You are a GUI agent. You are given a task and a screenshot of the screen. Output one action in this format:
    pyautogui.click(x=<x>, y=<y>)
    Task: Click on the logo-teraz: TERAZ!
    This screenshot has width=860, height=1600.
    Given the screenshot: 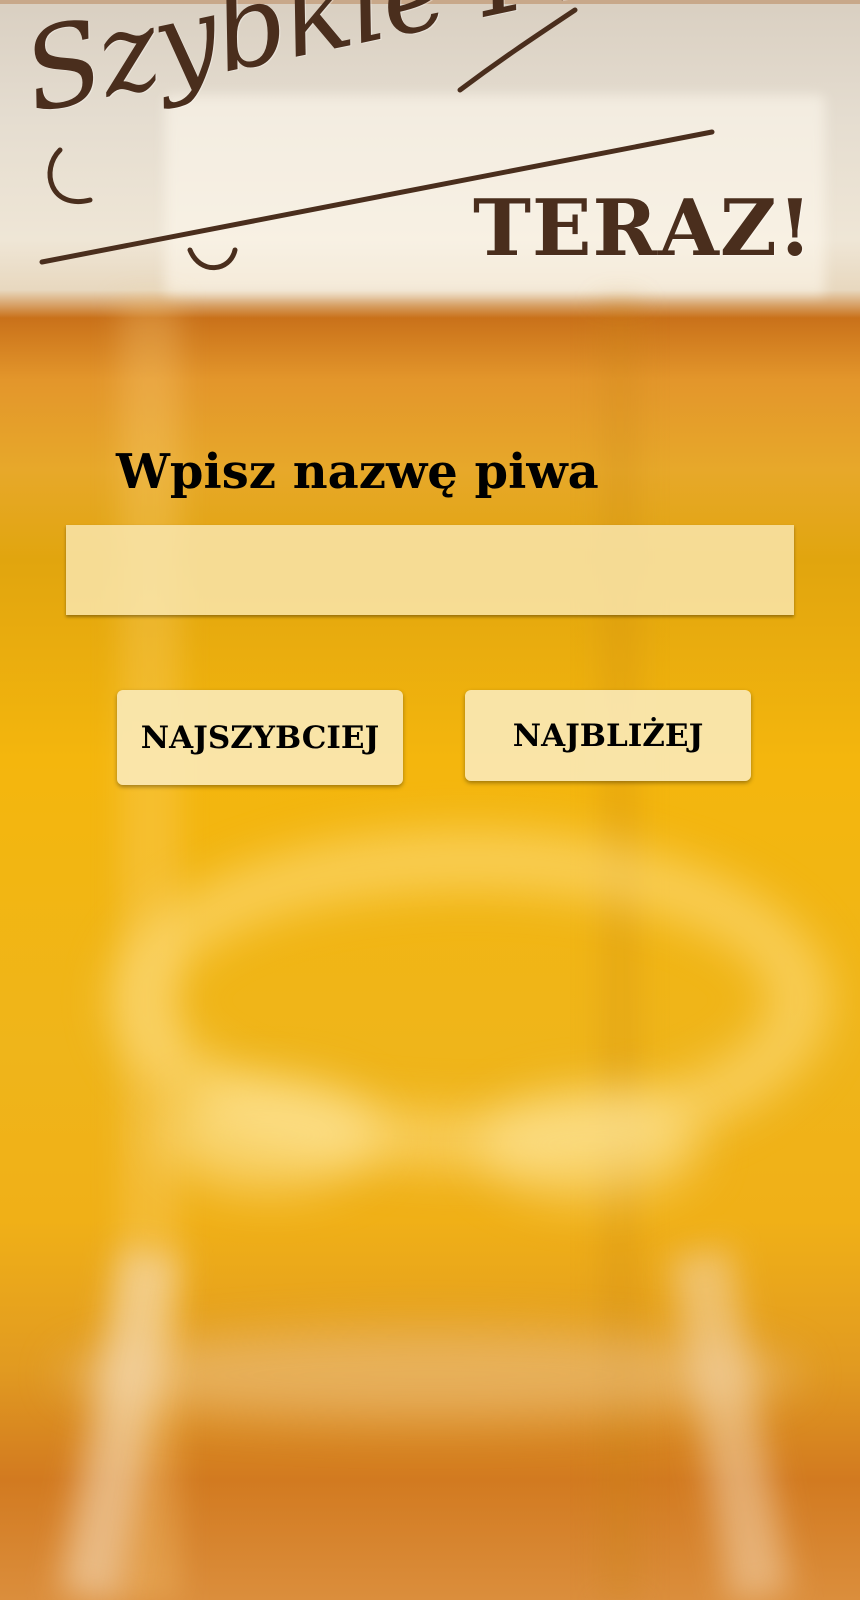 What is the action you would take?
    pyautogui.click(x=643, y=228)
    